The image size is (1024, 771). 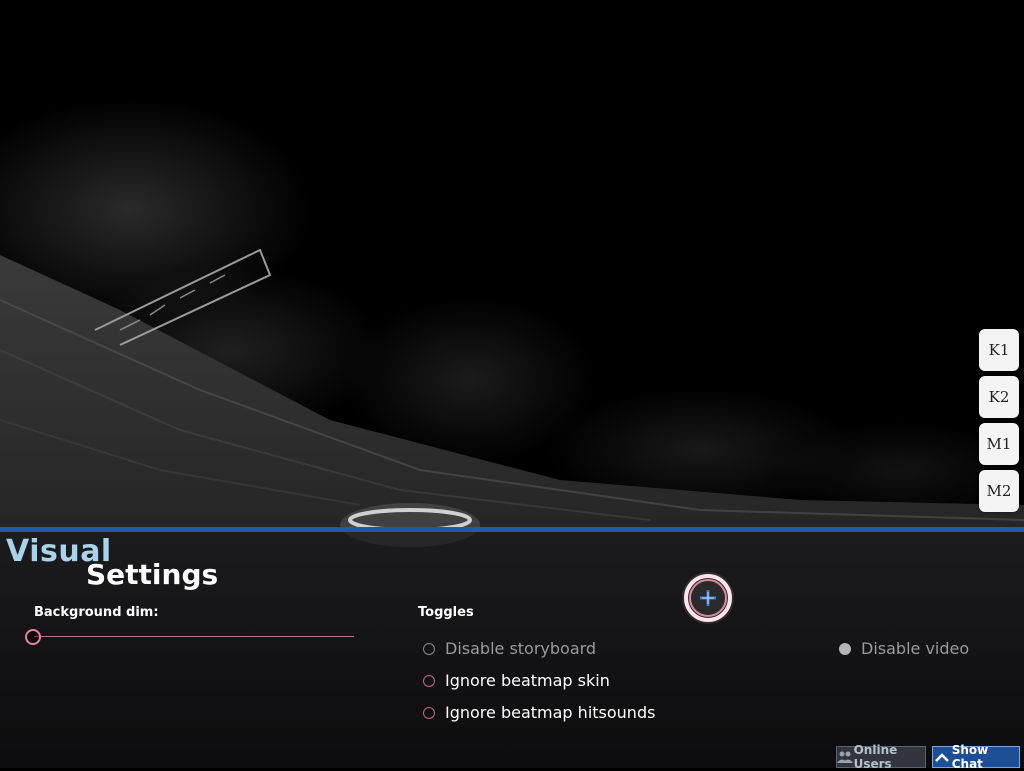 I want to click on toggle-ignore-beatmap-hitsounds: Ignore beatmap hitsounds, so click(x=539, y=712).